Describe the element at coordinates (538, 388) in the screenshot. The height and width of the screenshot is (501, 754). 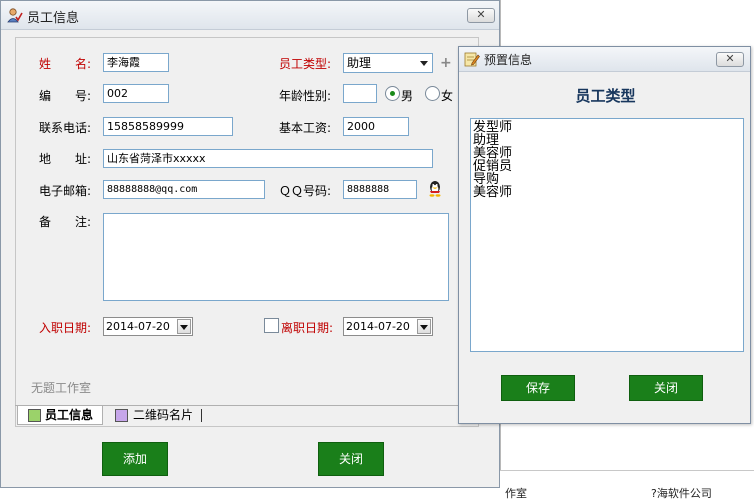
I see `save-button: 保存` at that location.